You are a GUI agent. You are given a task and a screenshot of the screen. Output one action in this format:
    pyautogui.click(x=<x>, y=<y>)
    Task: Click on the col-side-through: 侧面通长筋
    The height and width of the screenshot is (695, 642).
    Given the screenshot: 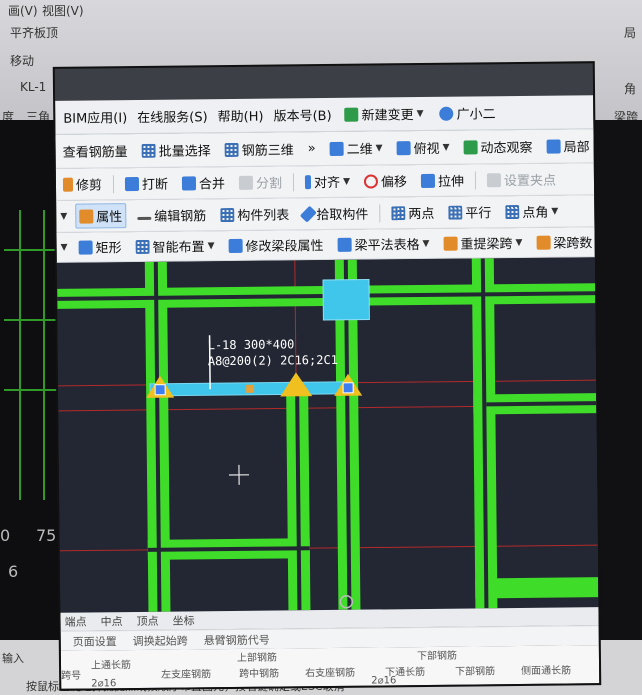 What is the action you would take?
    pyautogui.click(x=546, y=671)
    